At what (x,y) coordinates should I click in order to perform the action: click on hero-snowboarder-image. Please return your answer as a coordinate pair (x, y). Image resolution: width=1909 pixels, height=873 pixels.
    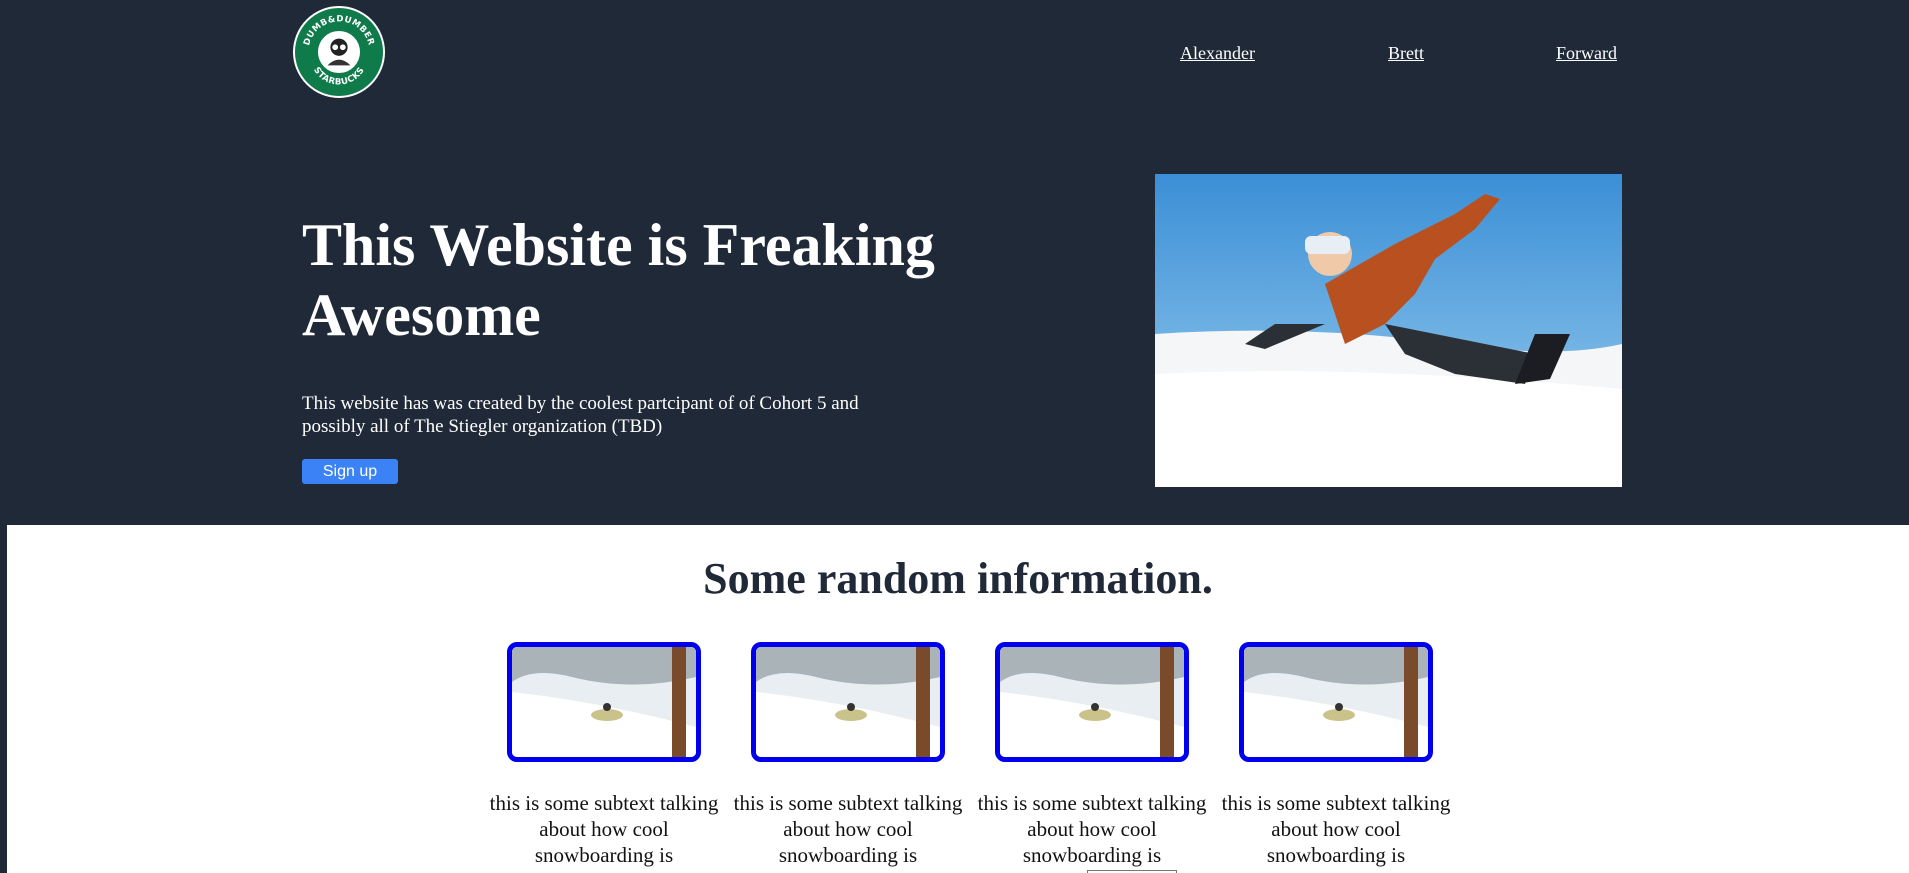
    Looking at the image, I should click on (1388, 330).